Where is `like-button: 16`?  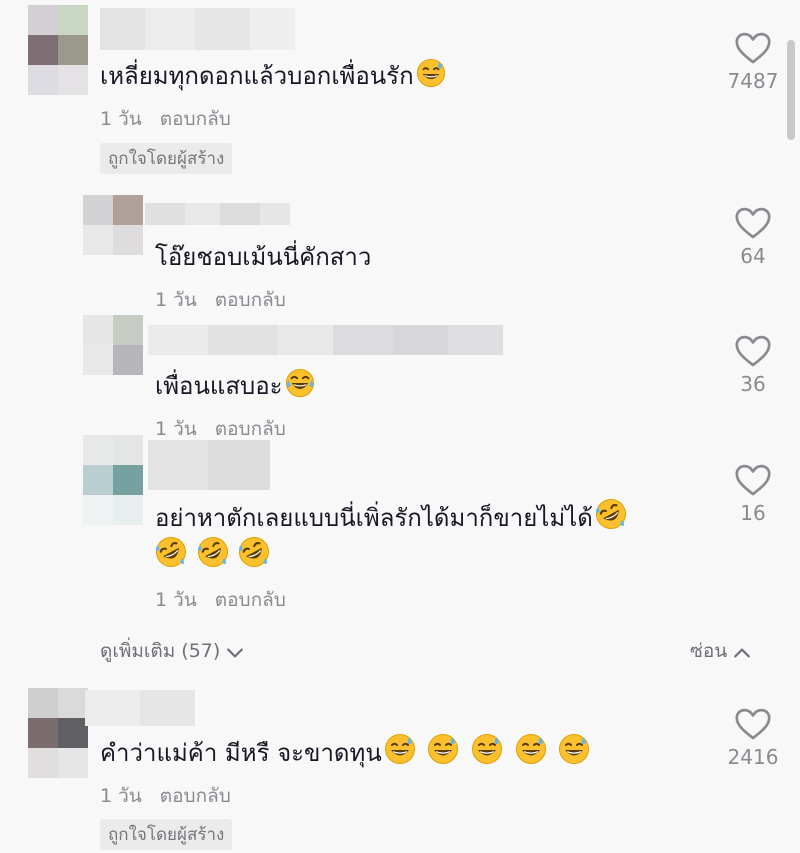
like-button: 16 is located at coordinates (753, 494).